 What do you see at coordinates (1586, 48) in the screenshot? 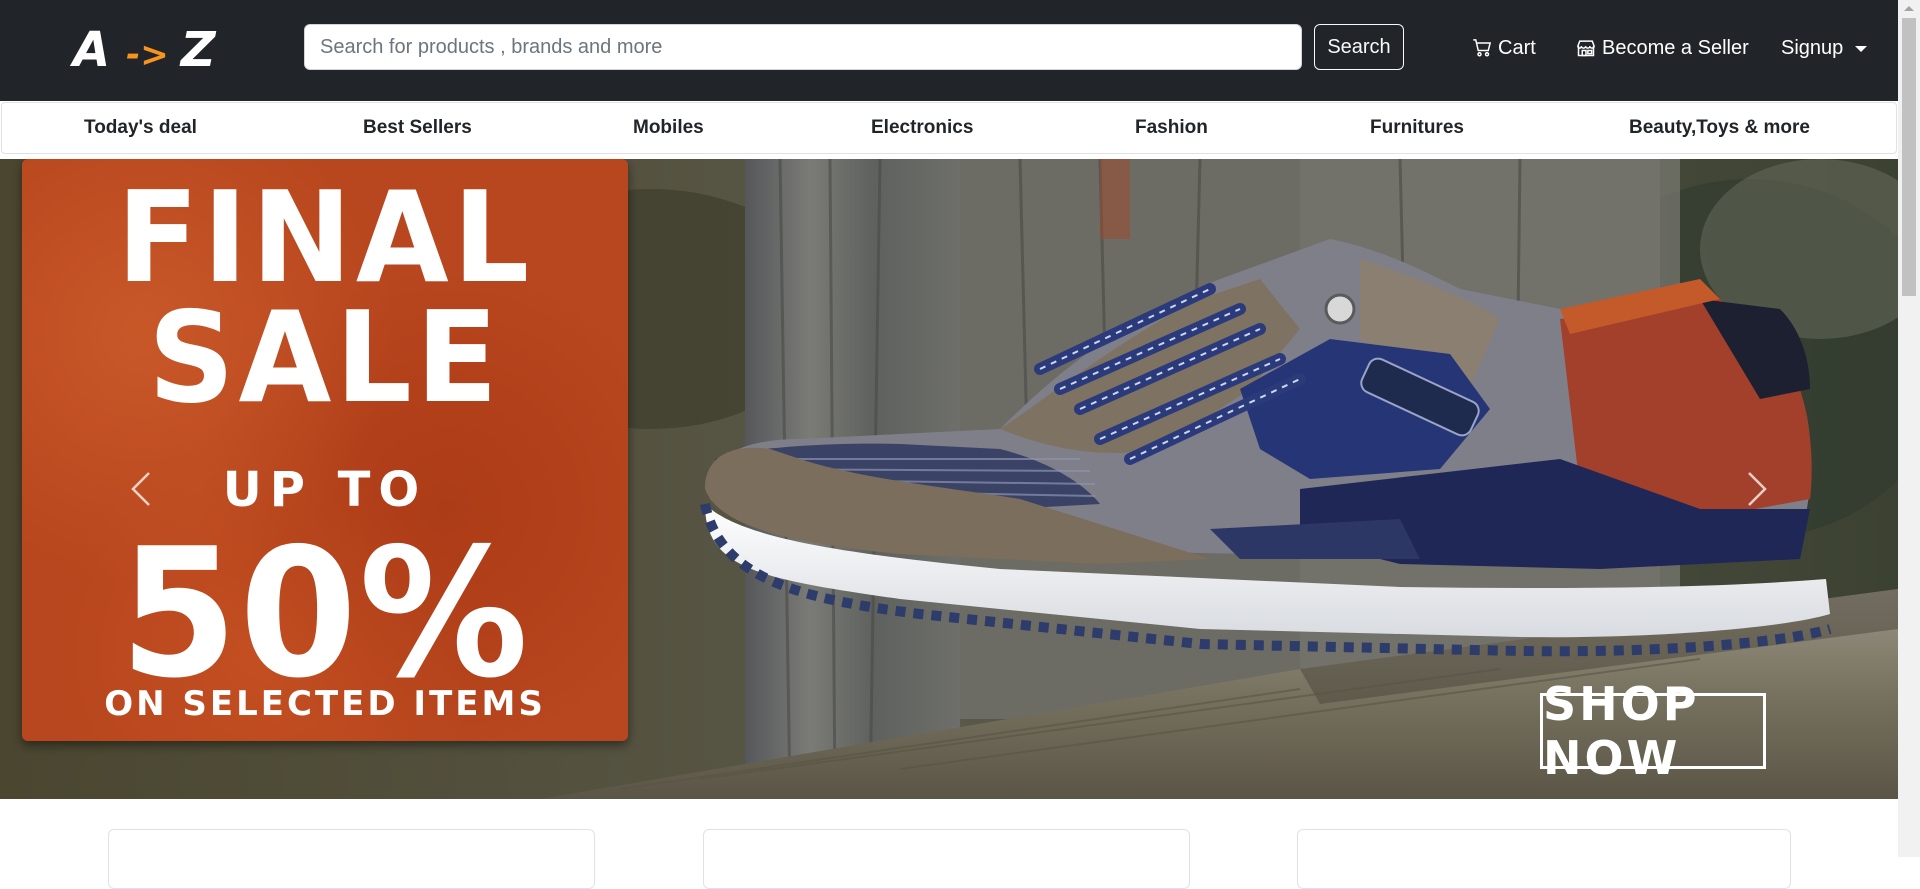
I see `shop-icon` at bounding box center [1586, 48].